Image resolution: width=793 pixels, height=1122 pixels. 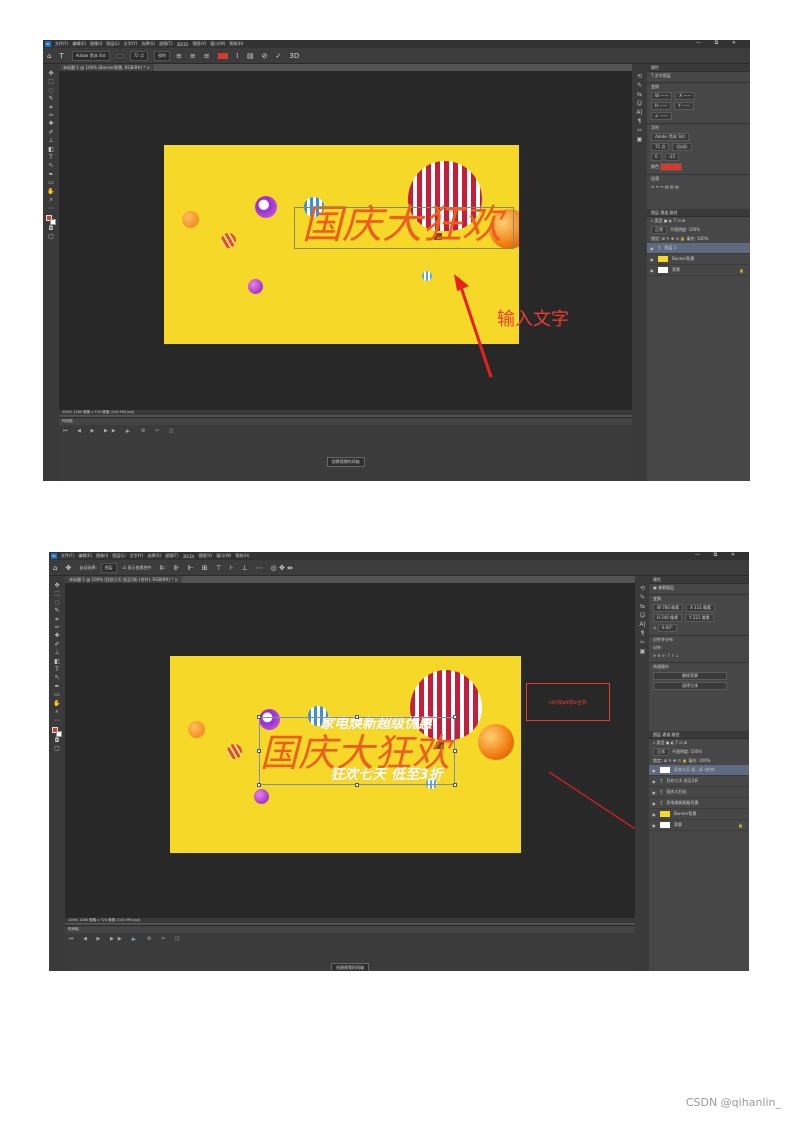 I want to click on transform-angle-row: ∠ ——, so click(x=698, y=116).